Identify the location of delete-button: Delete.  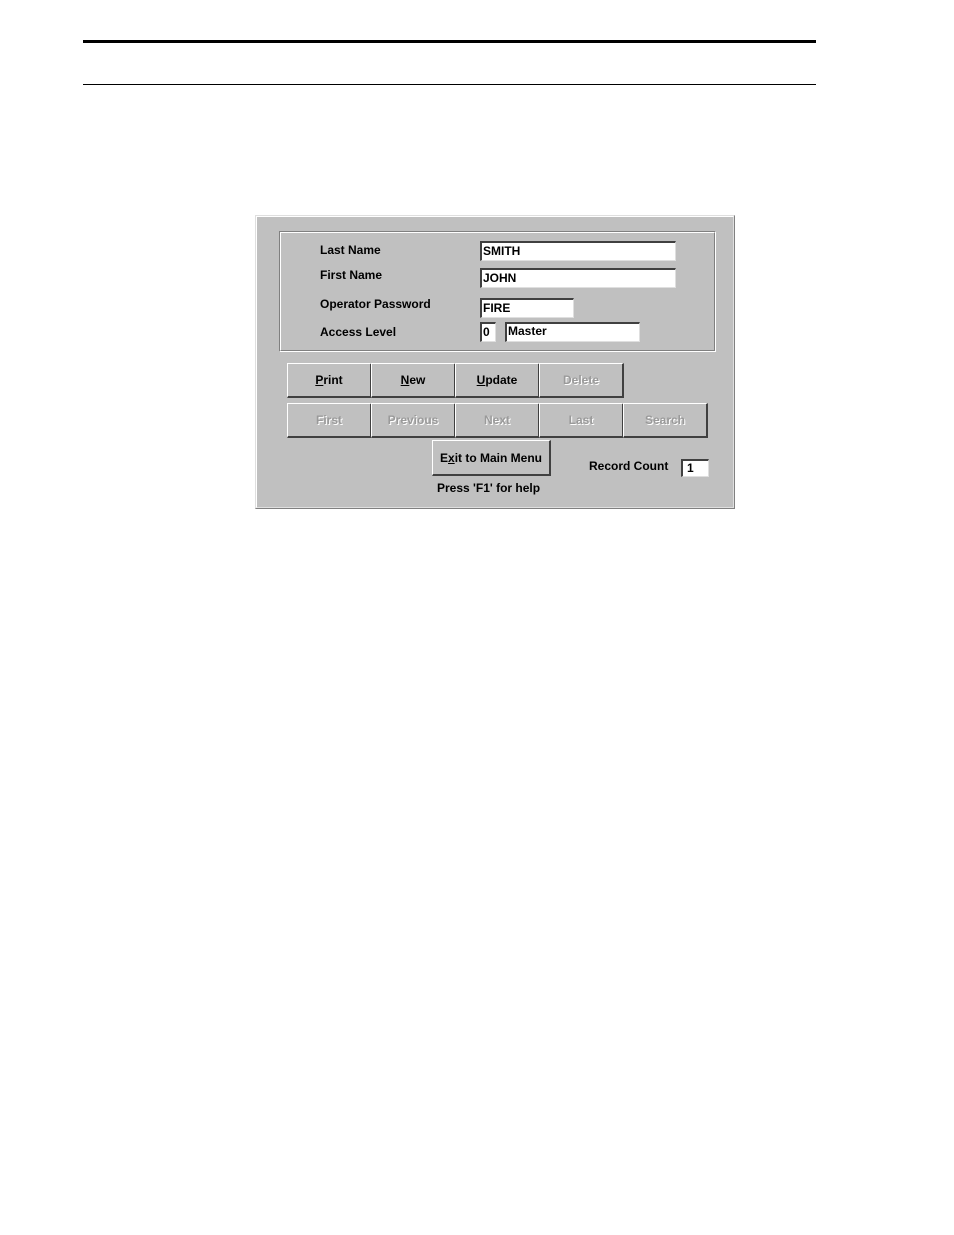
(581, 380).